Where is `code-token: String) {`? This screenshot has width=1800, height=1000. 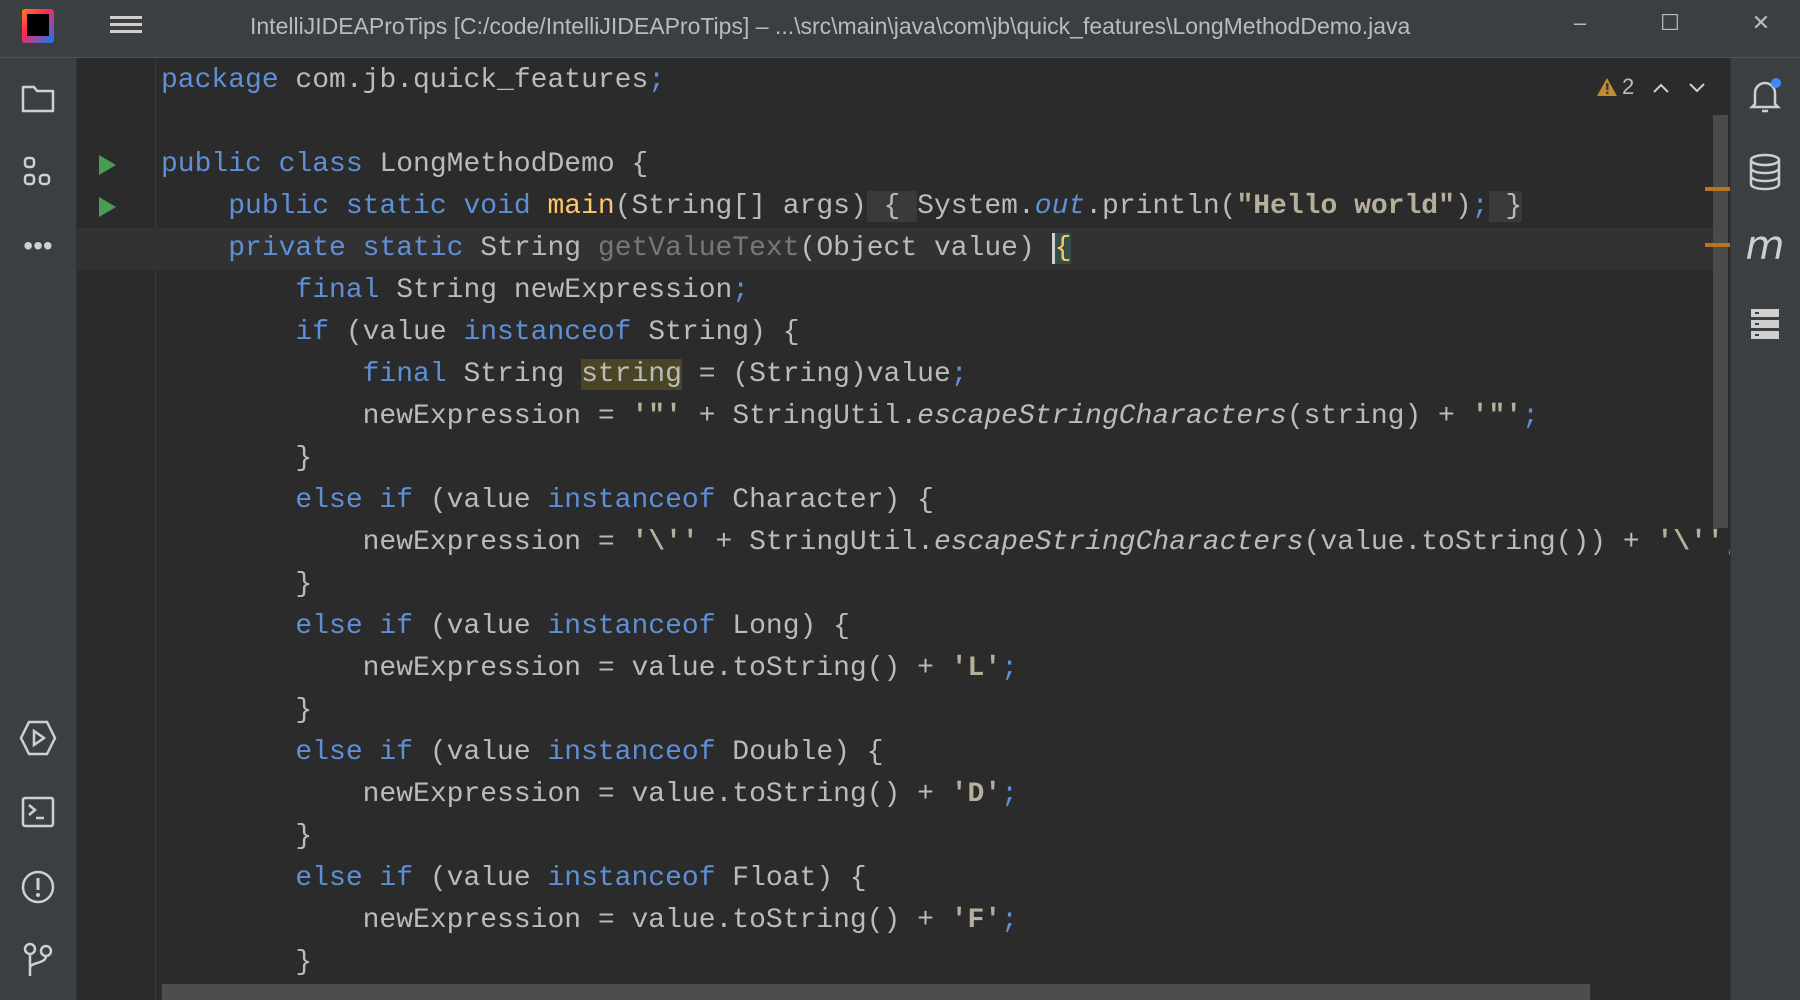 code-token: String) { is located at coordinates (715, 332).